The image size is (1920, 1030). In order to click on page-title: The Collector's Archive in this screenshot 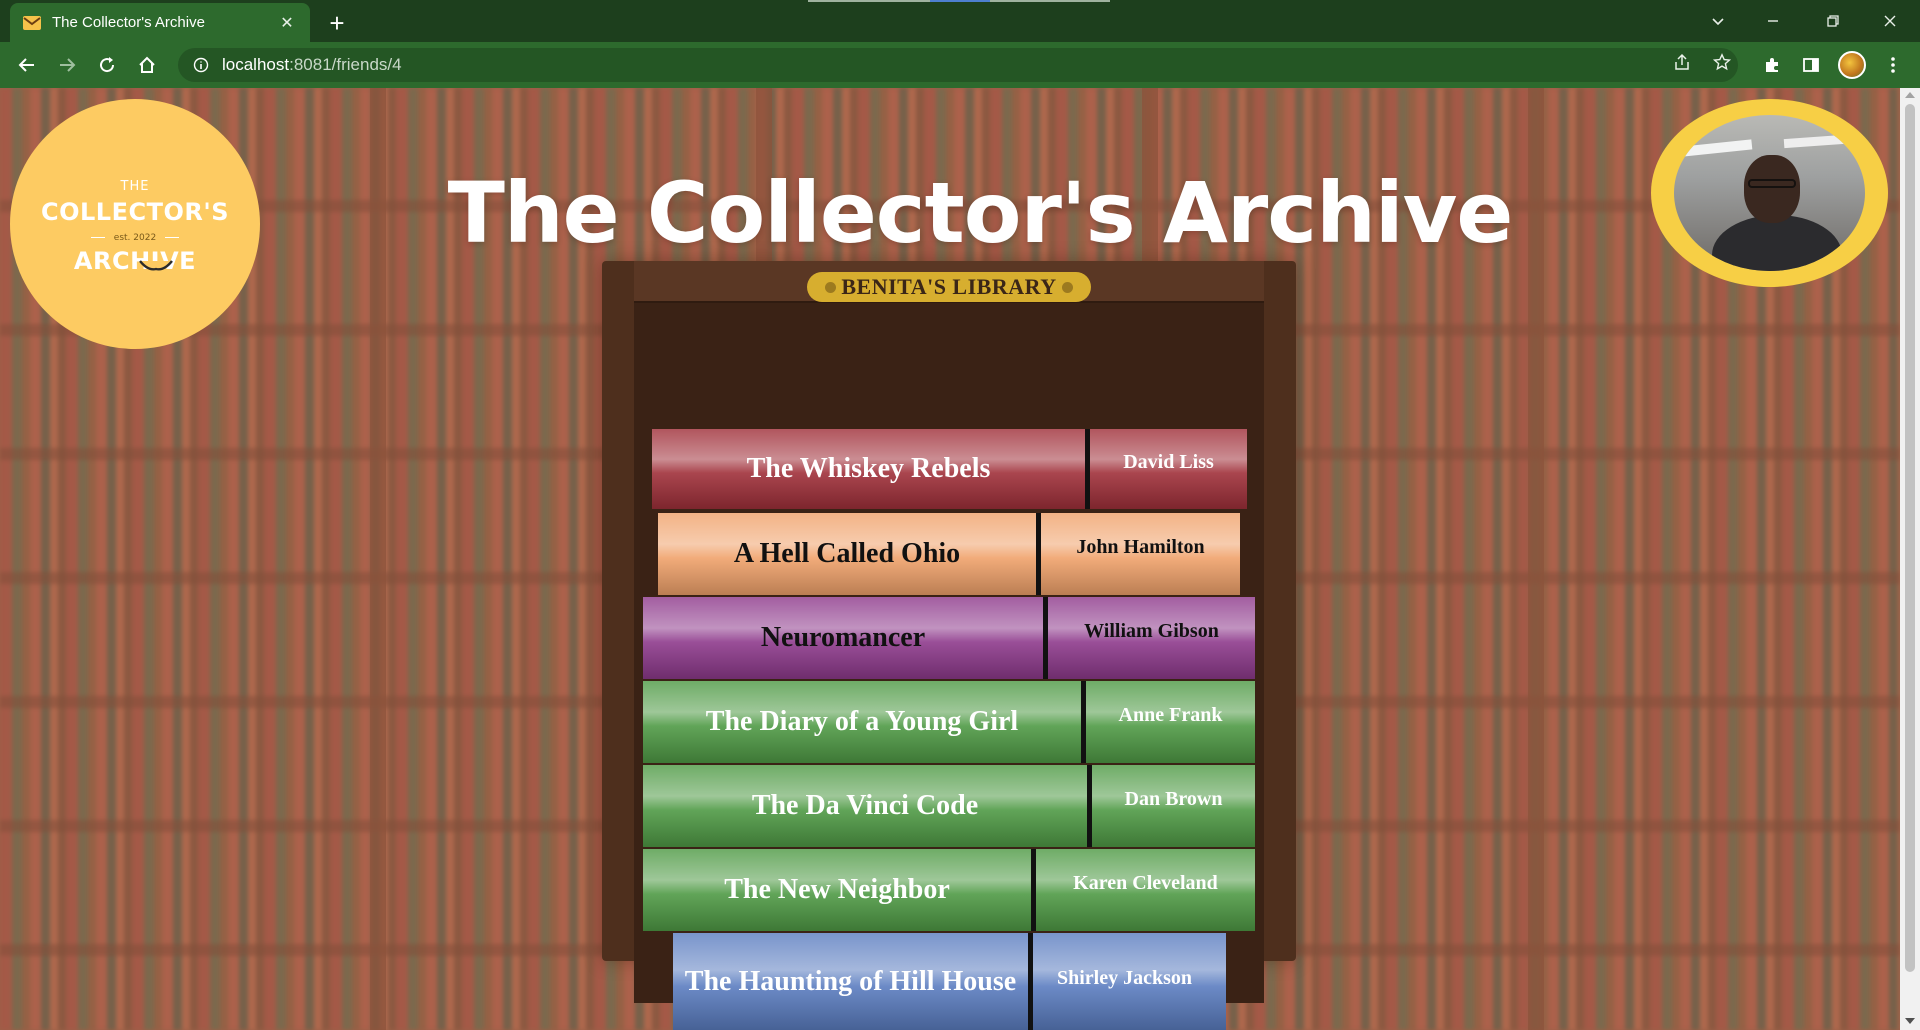, I will do `click(980, 213)`.